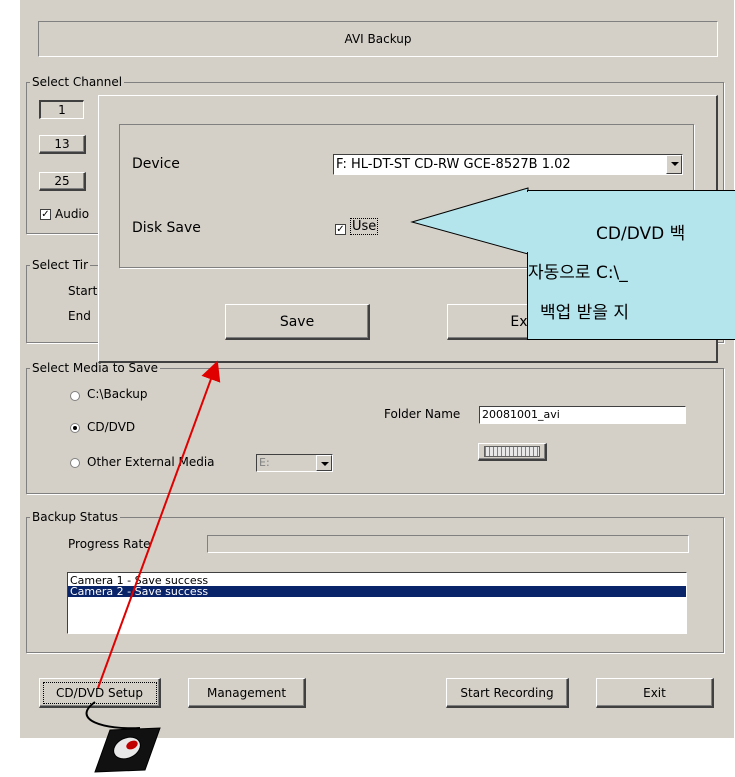  Describe the element at coordinates (113, 715) in the screenshot. I see `mouse-cable` at that location.